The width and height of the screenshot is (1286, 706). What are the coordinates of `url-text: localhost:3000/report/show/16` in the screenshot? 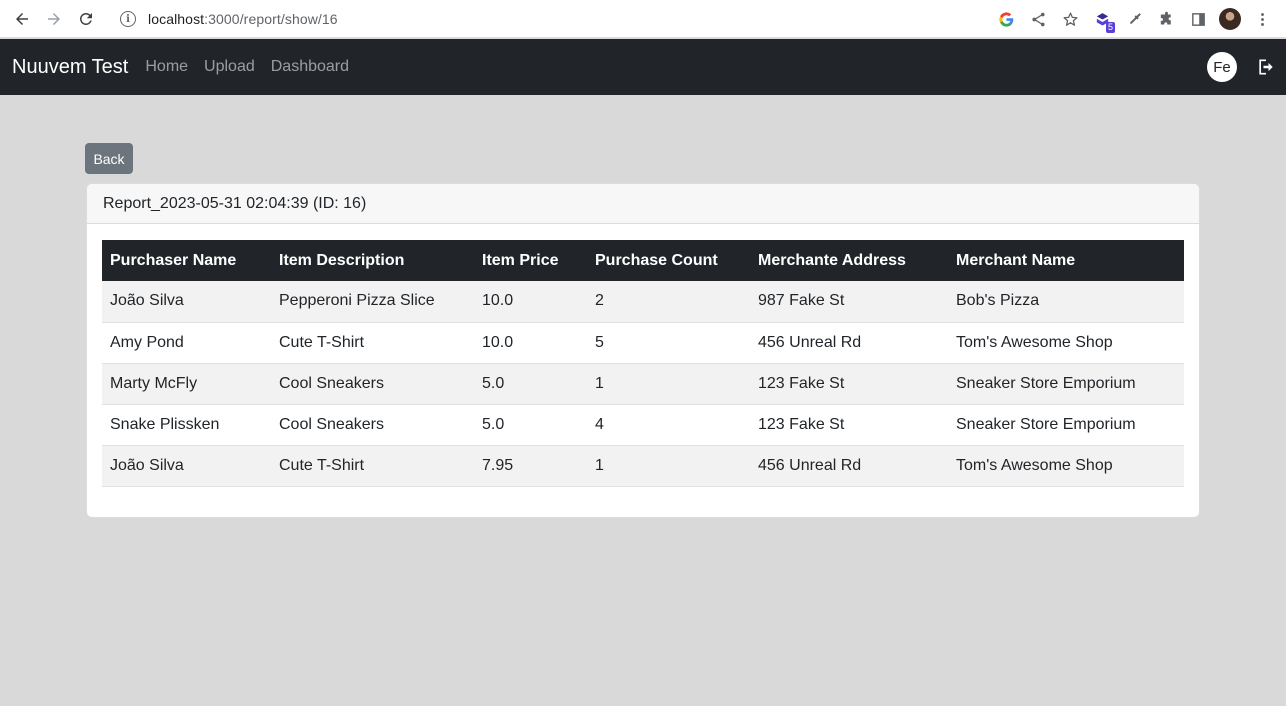 It's located at (243, 19).